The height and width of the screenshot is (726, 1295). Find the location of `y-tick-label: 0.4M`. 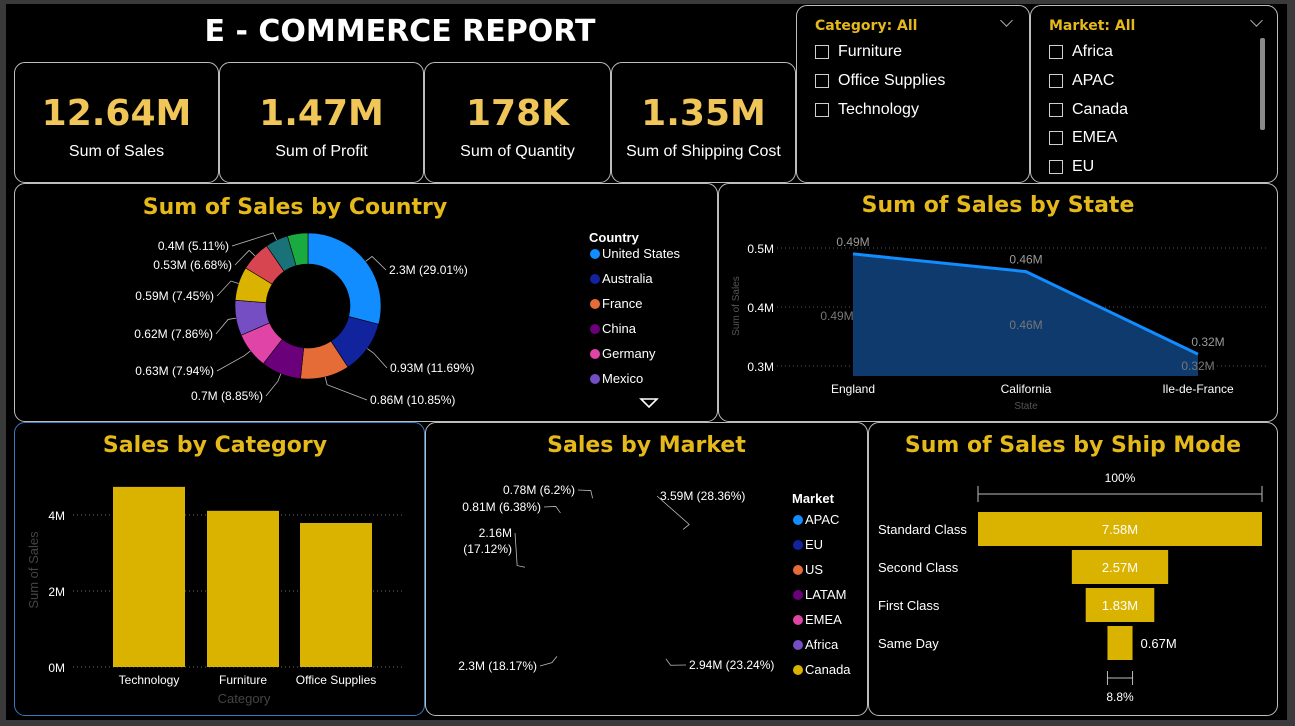

y-tick-label: 0.4M is located at coordinates (760, 308).